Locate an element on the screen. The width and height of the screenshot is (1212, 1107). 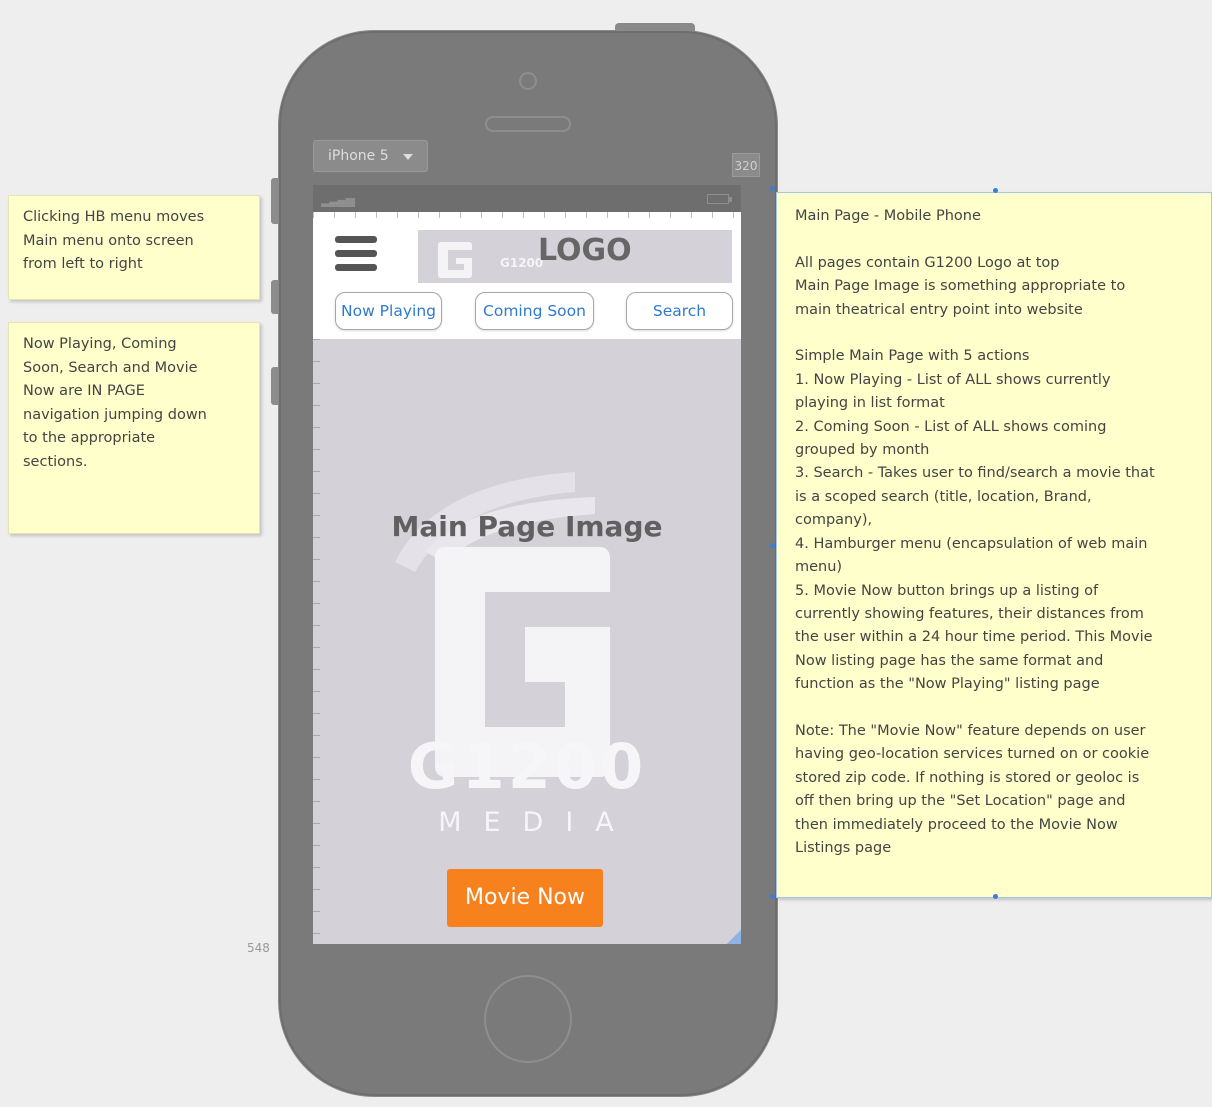
camera-icon is located at coordinates (528, 81).